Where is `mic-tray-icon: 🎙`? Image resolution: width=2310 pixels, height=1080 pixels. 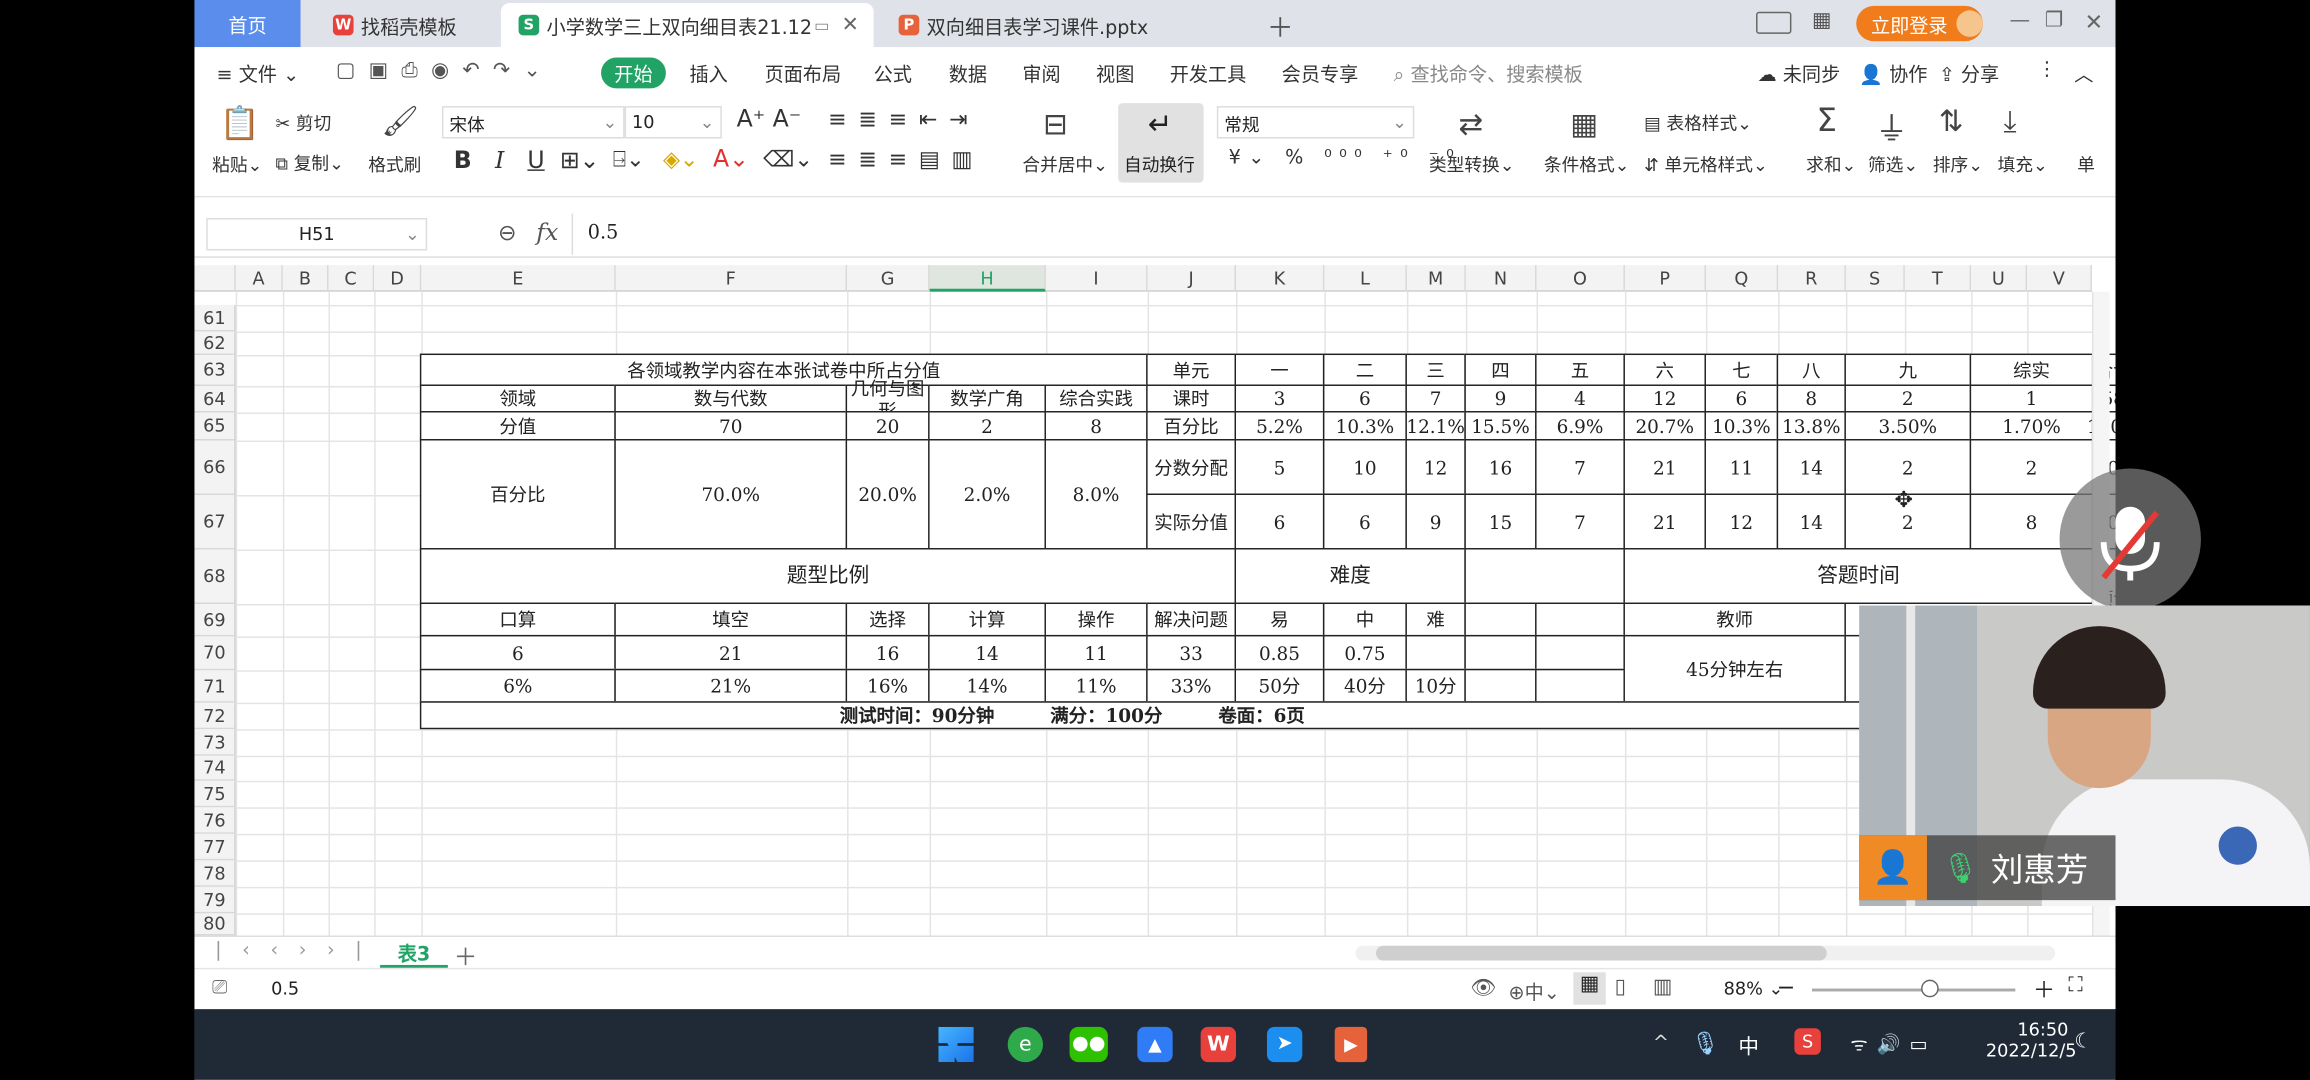 mic-tray-icon: 🎙 is located at coordinates (1705, 1043).